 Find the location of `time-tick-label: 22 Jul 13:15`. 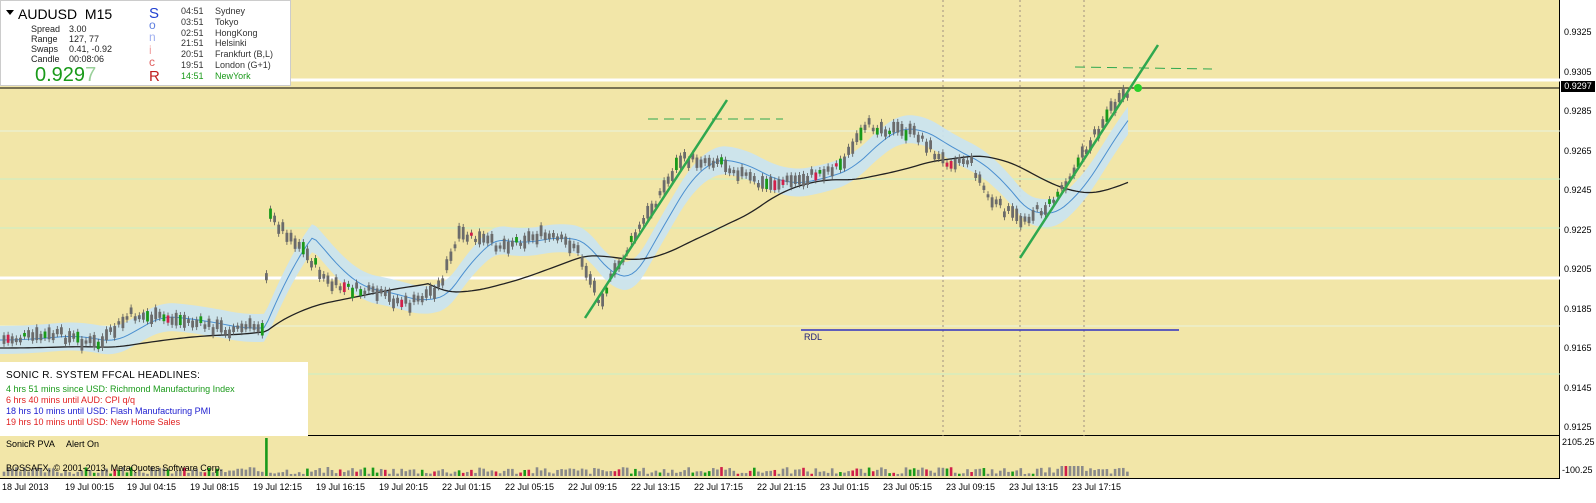

time-tick-label: 22 Jul 13:15 is located at coordinates (656, 487).